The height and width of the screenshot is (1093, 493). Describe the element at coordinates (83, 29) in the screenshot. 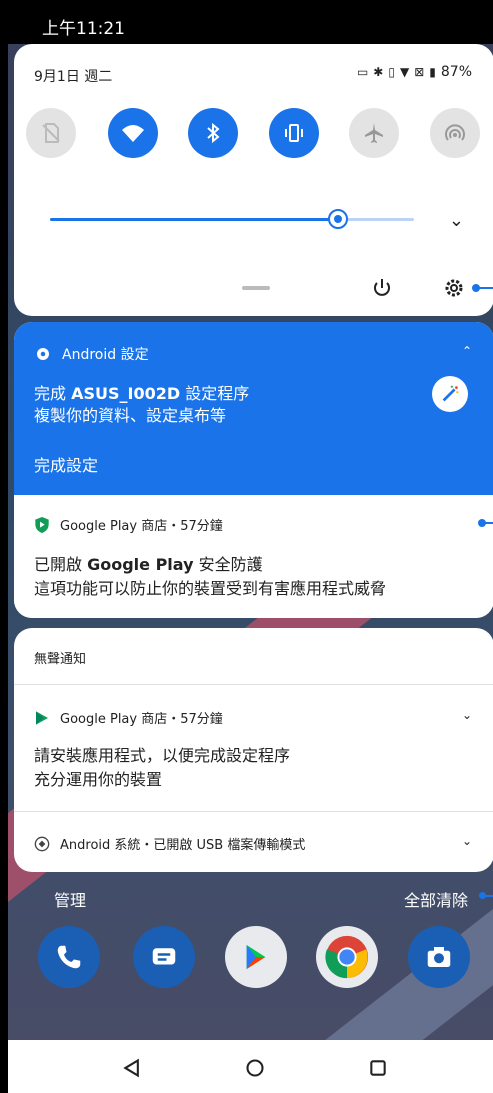

I see `clock: 上午11:21` at that location.